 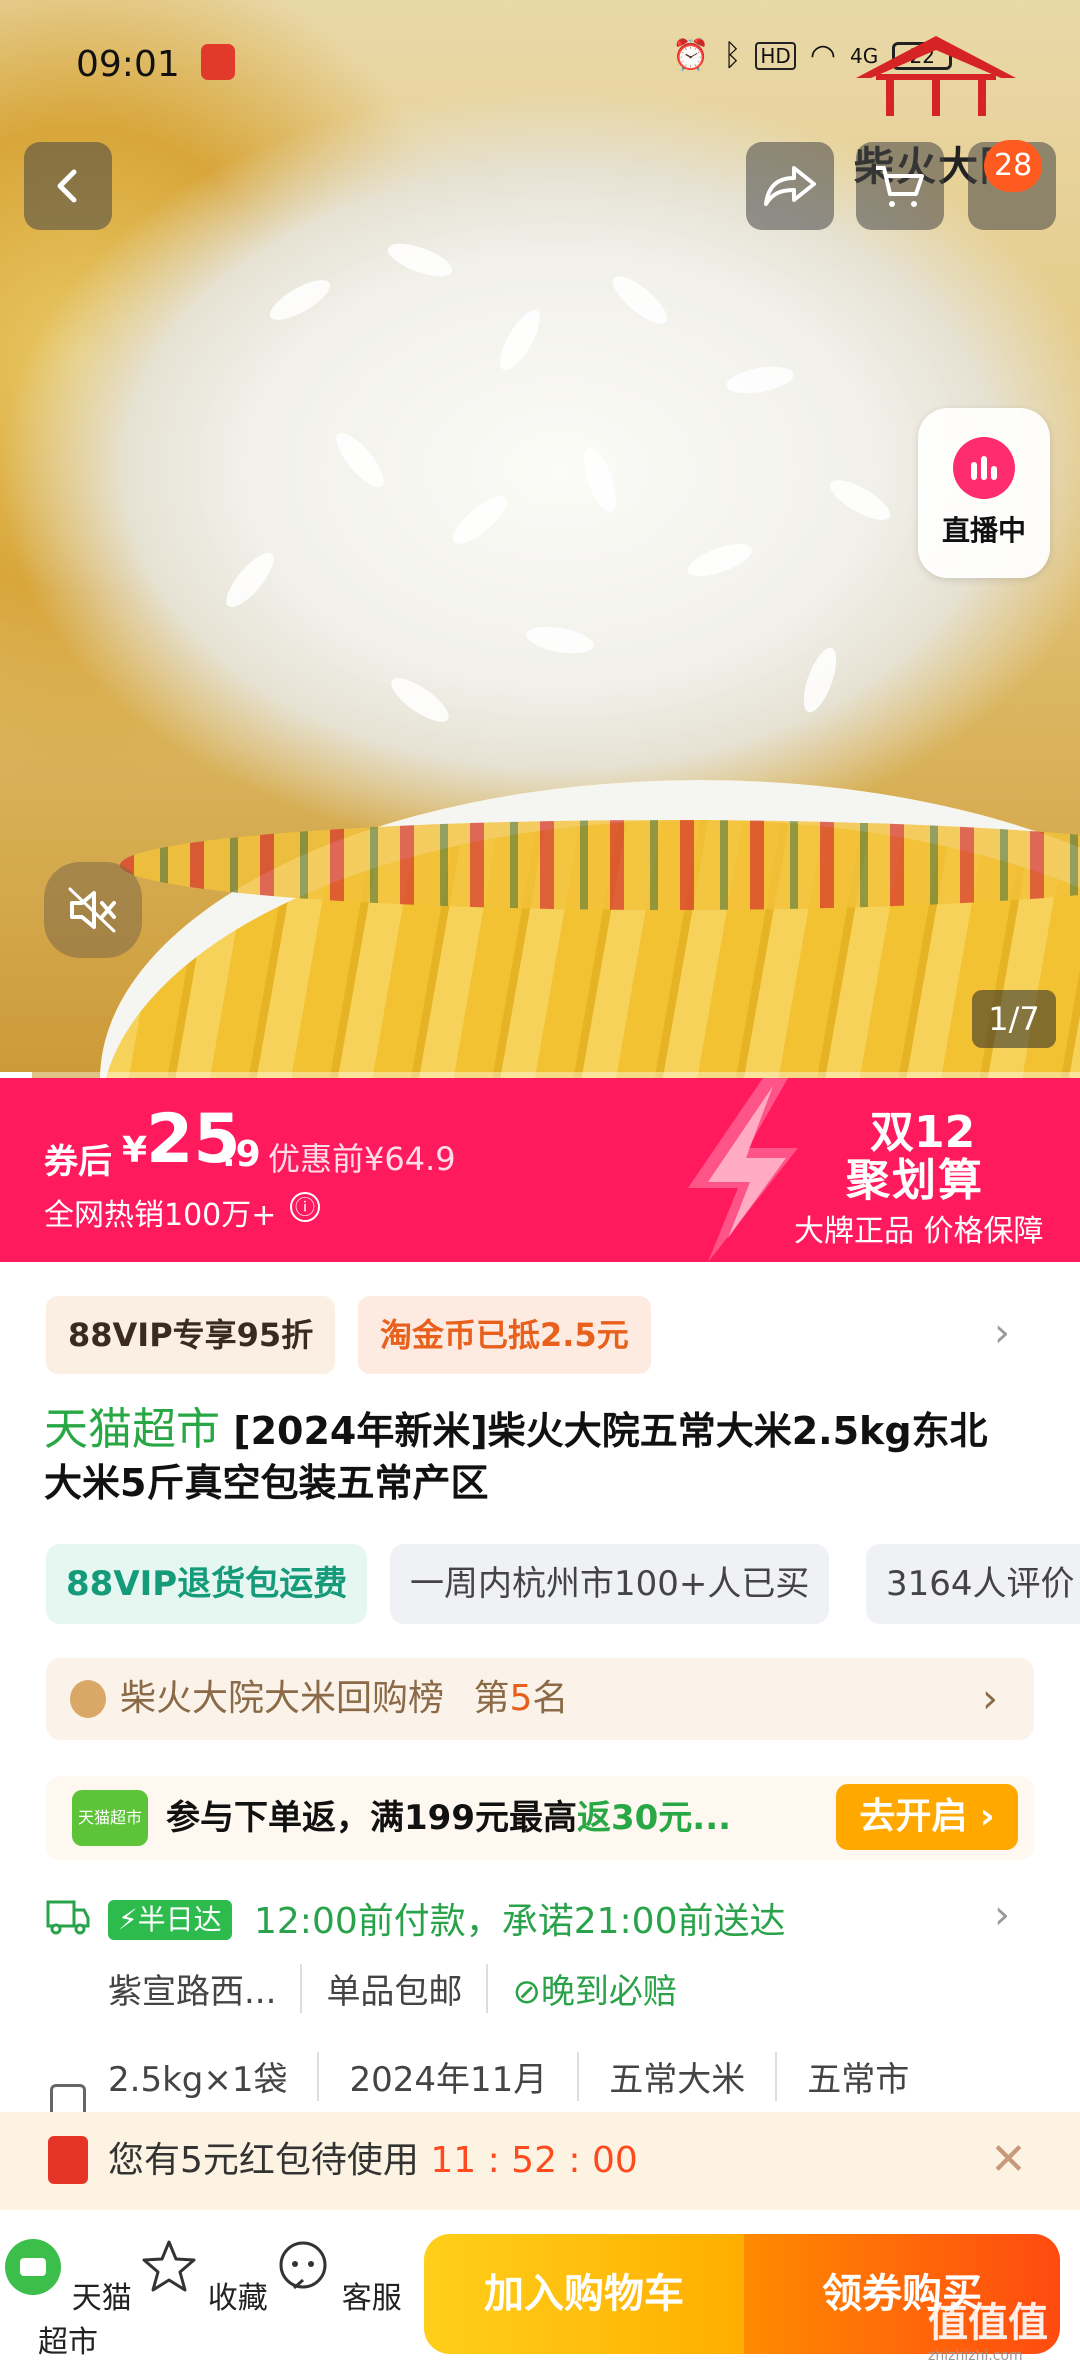 I want to click on live-icon, so click(x=984, y=468).